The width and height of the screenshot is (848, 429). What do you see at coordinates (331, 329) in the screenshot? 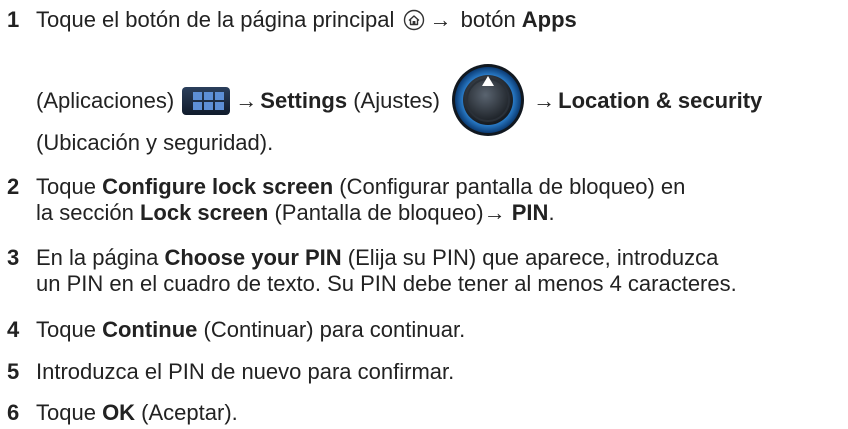
I see `step-4-text: (Continuar) para continuar.` at bounding box center [331, 329].